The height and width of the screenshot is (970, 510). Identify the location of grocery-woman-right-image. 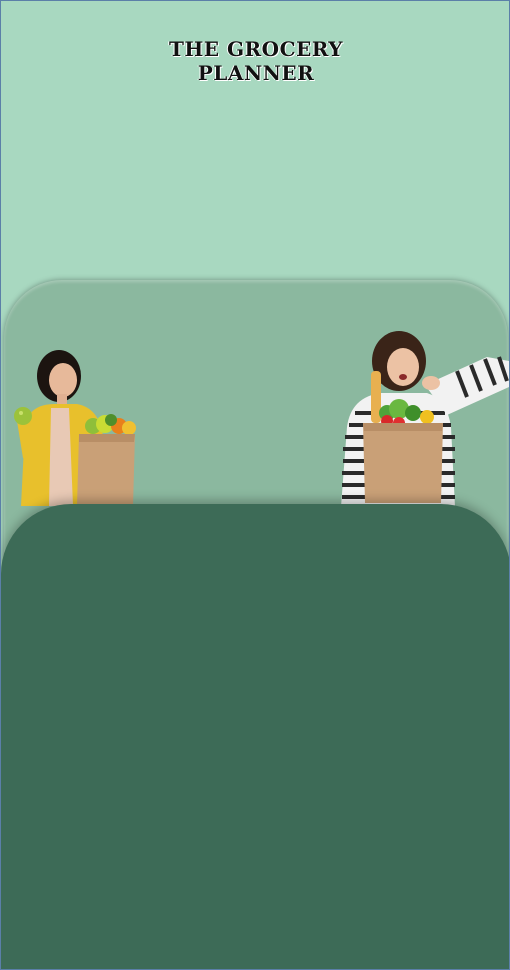
(423, 417).